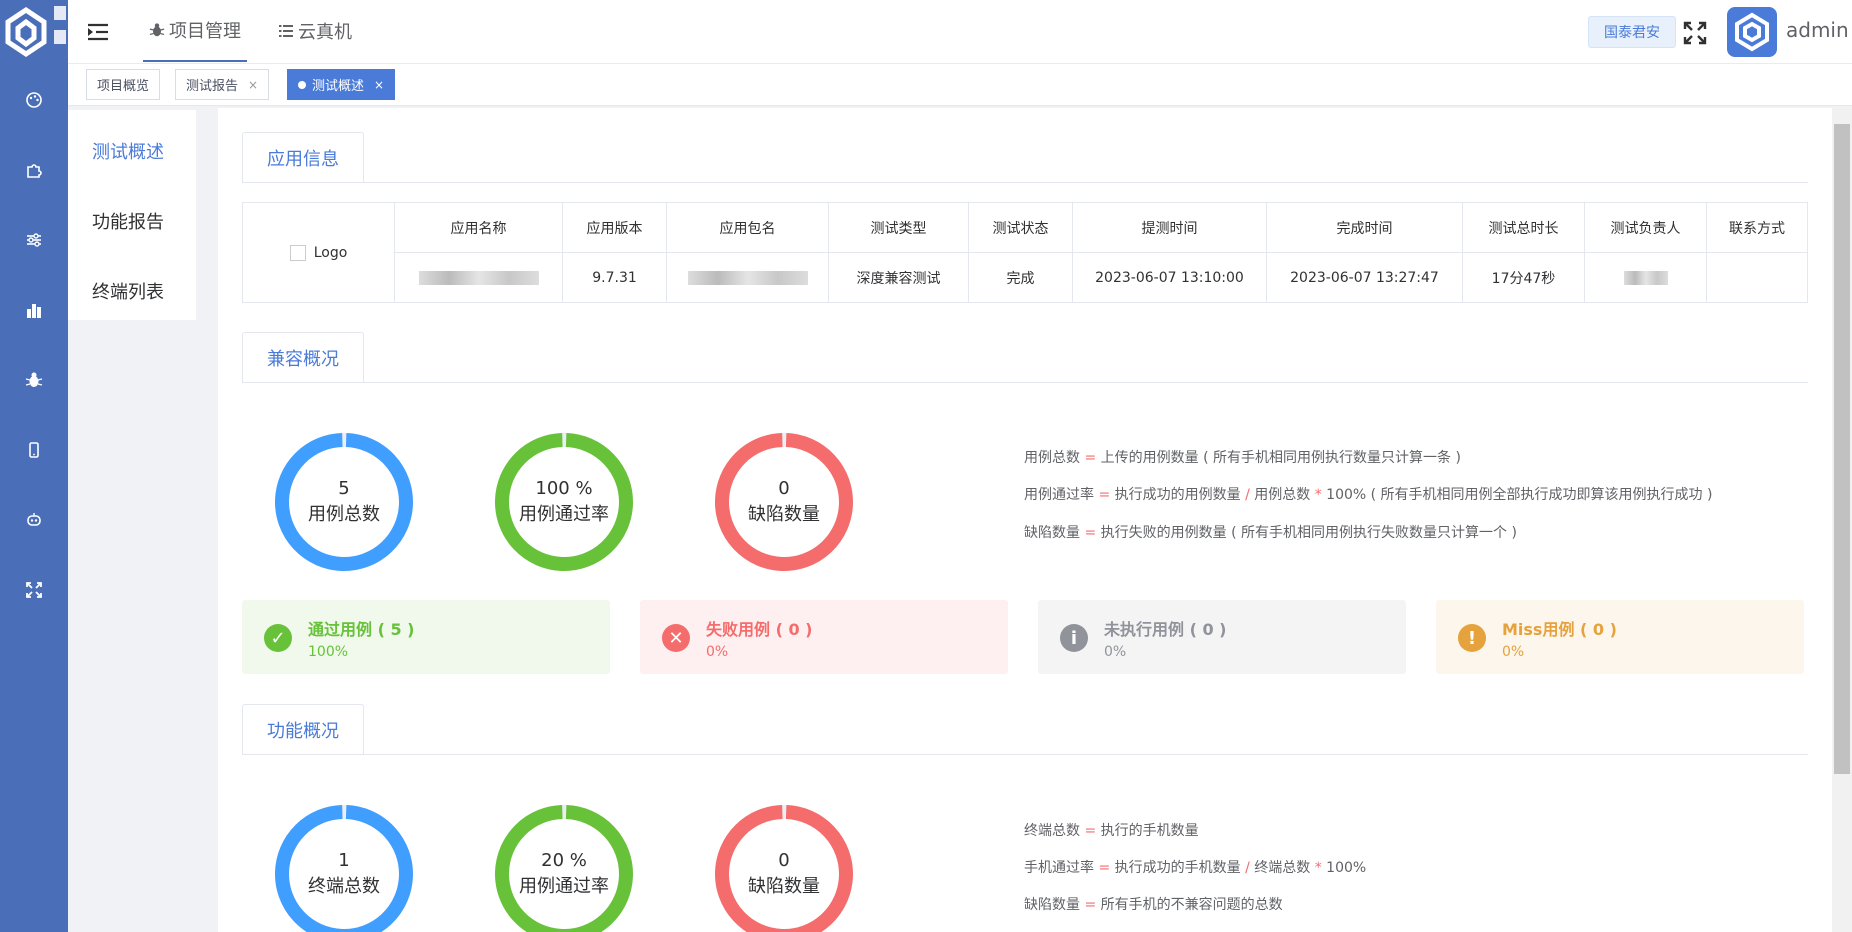 Image resolution: width=1852 pixels, height=932 pixels. I want to click on submenu-item-function-report: 功能报告, so click(128, 221).